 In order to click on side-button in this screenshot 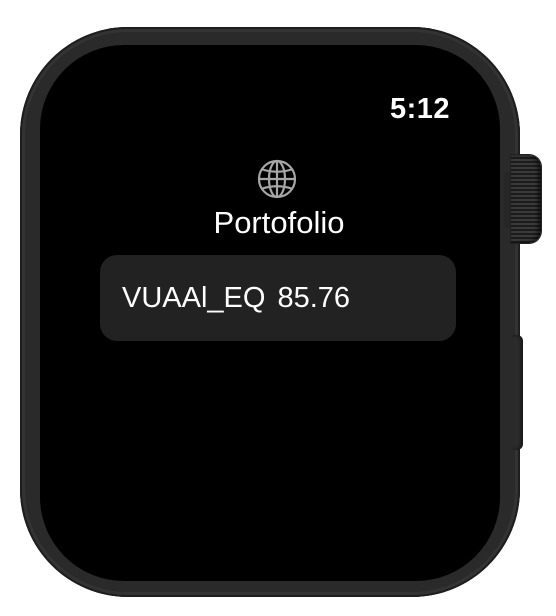, I will do `click(517, 392)`.